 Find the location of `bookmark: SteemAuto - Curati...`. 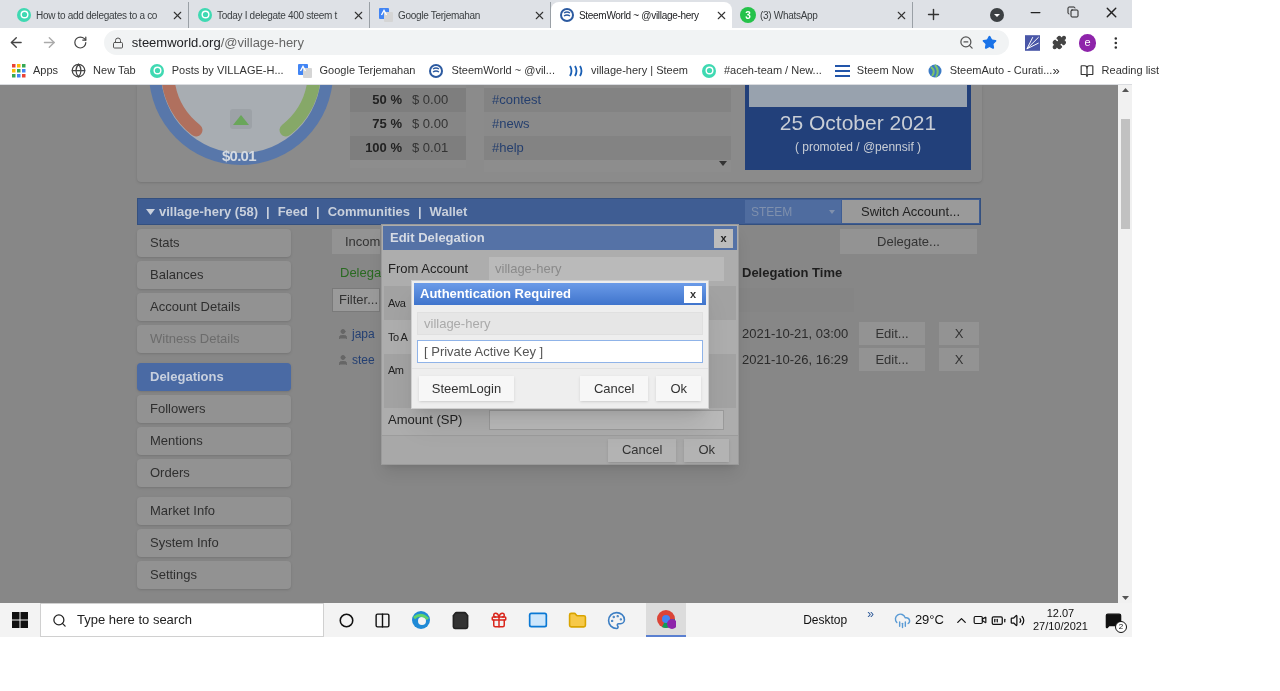

bookmark: SteemAuto - Curati... is located at coordinates (989, 70).